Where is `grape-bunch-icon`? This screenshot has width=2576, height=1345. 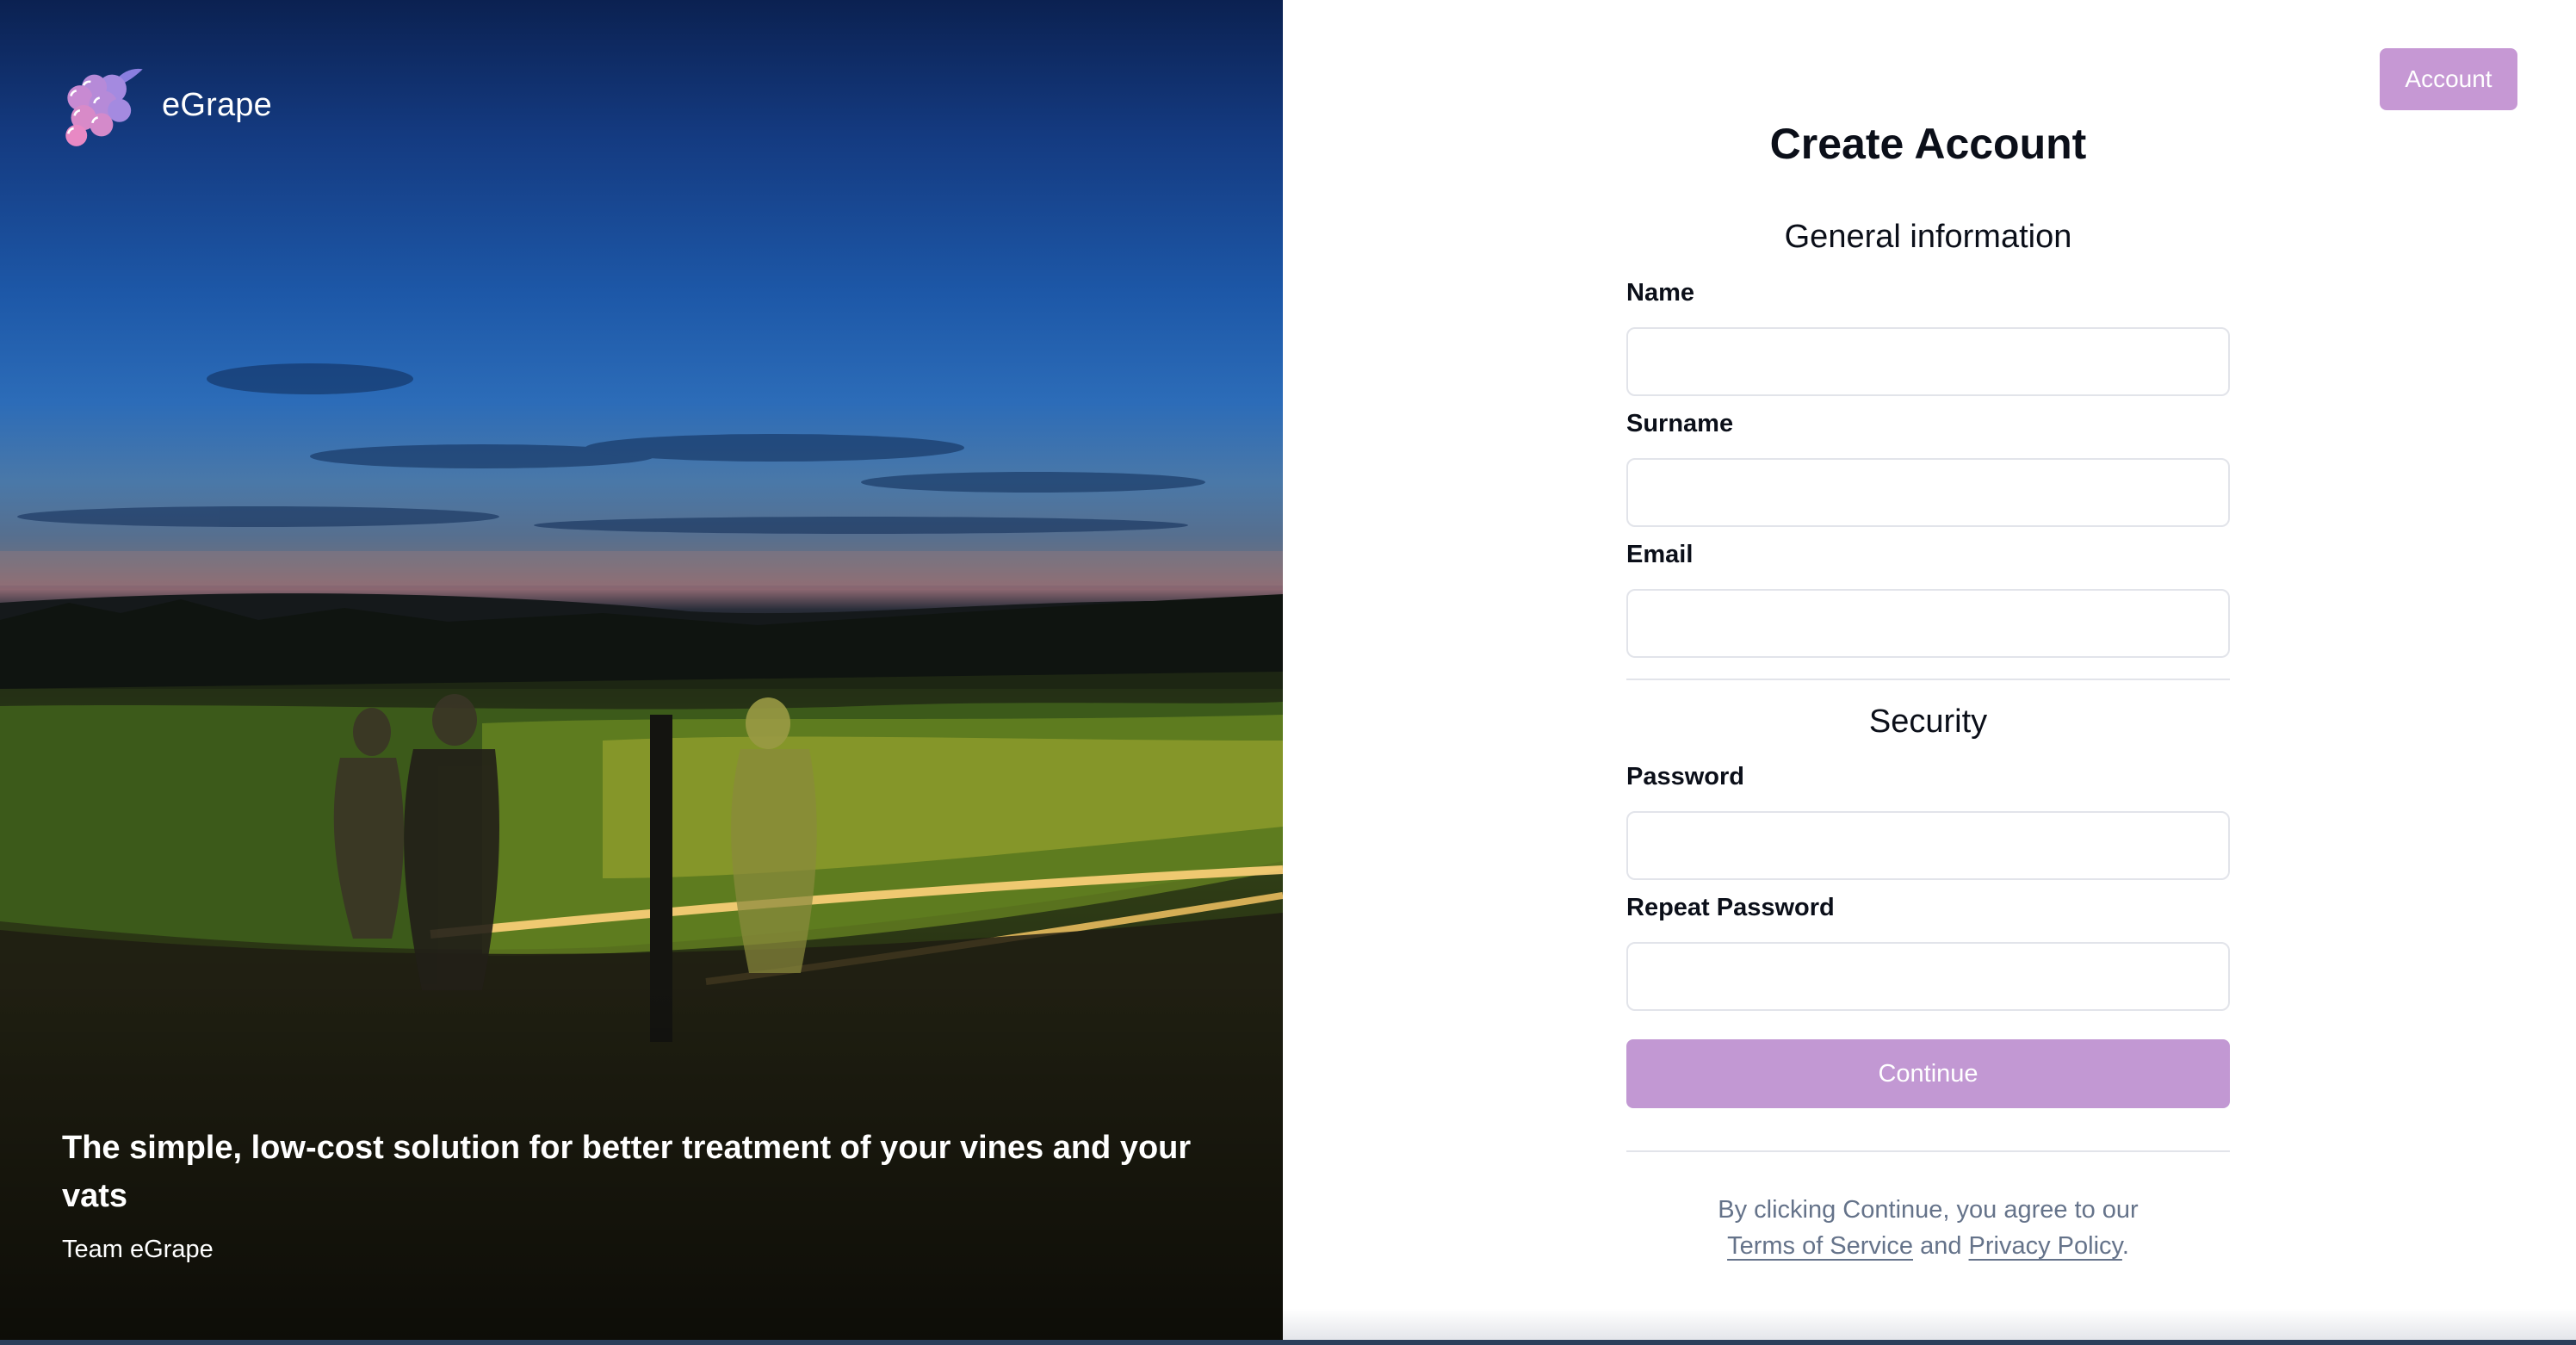 grape-bunch-icon is located at coordinates (104, 107).